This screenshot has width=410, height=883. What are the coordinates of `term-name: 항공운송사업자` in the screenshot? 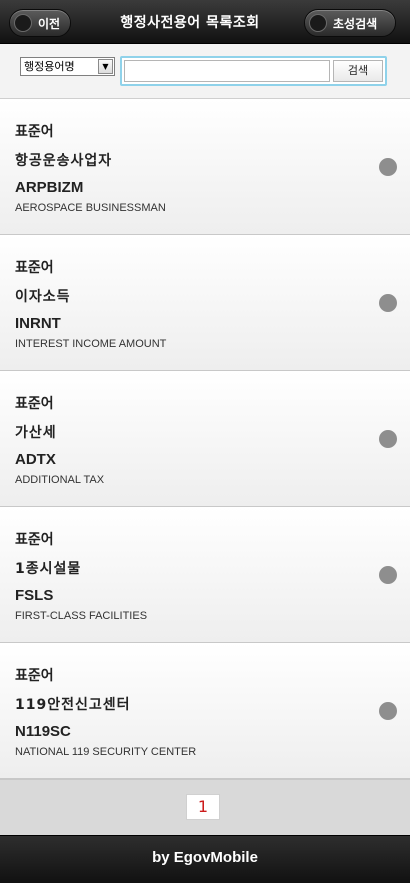 It's located at (64, 161).